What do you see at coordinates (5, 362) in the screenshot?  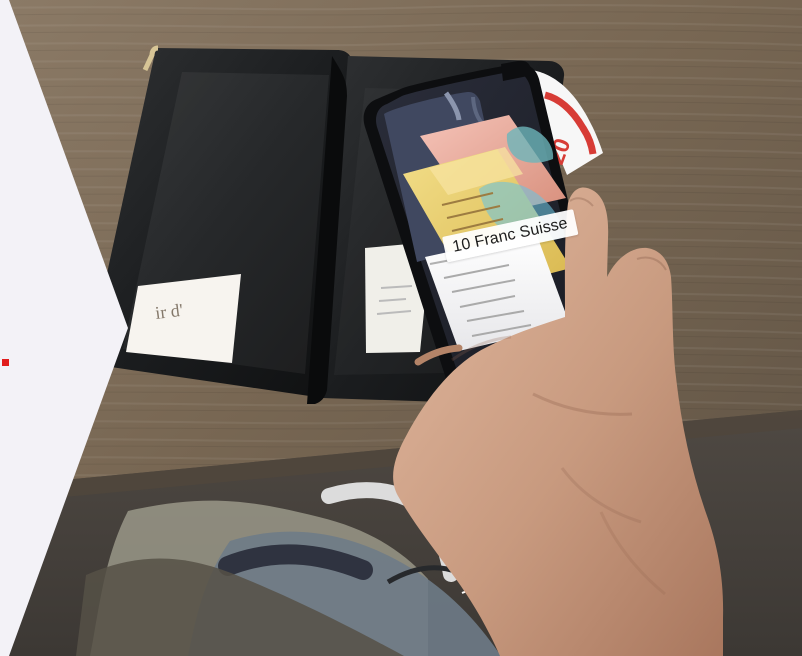 I see `accent-dot` at bounding box center [5, 362].